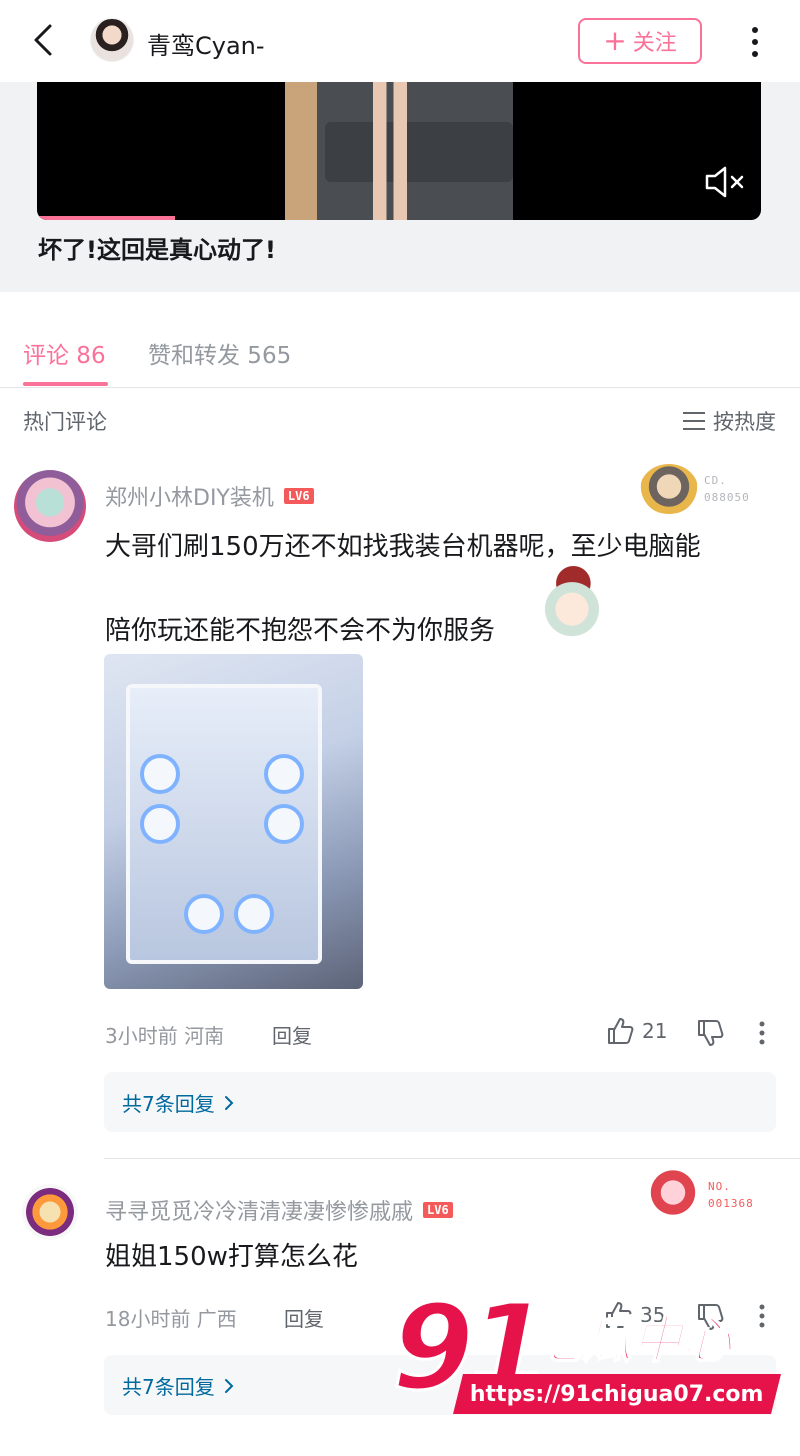 The width and height of the screenshot is (800, 1456). Describe the element at coordinates (231, 1257) in the screenshot. I see `comment-text: 姐姐150w打算怎么花` at that location.